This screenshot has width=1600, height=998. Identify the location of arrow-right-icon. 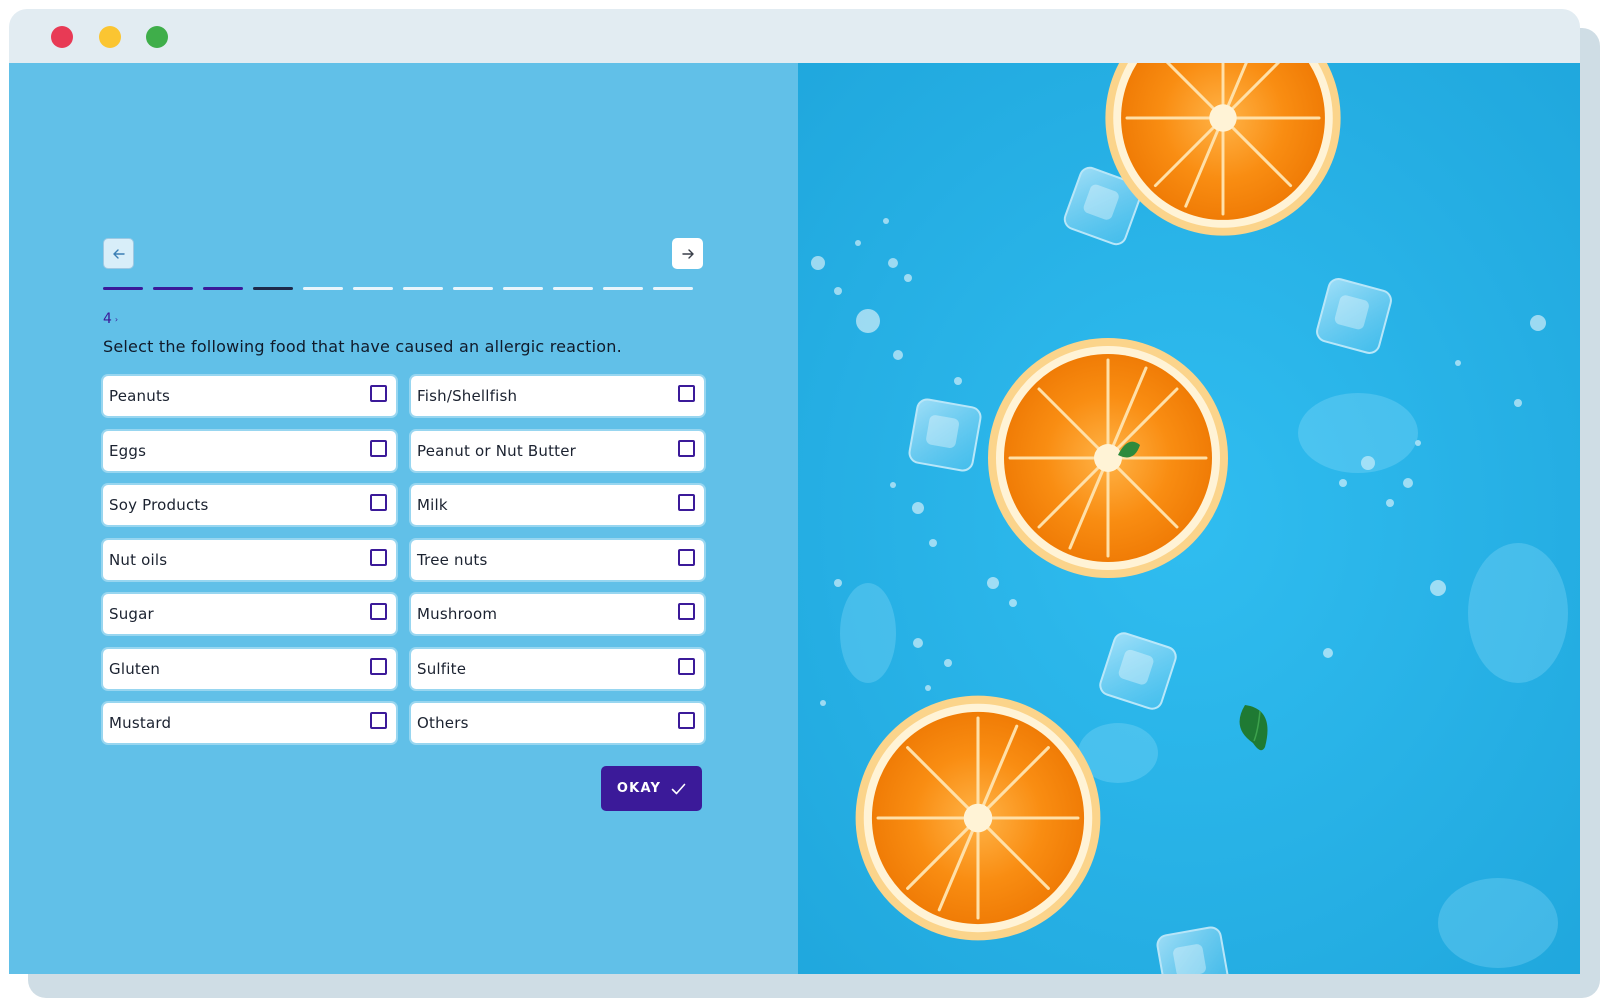
(687, 253).